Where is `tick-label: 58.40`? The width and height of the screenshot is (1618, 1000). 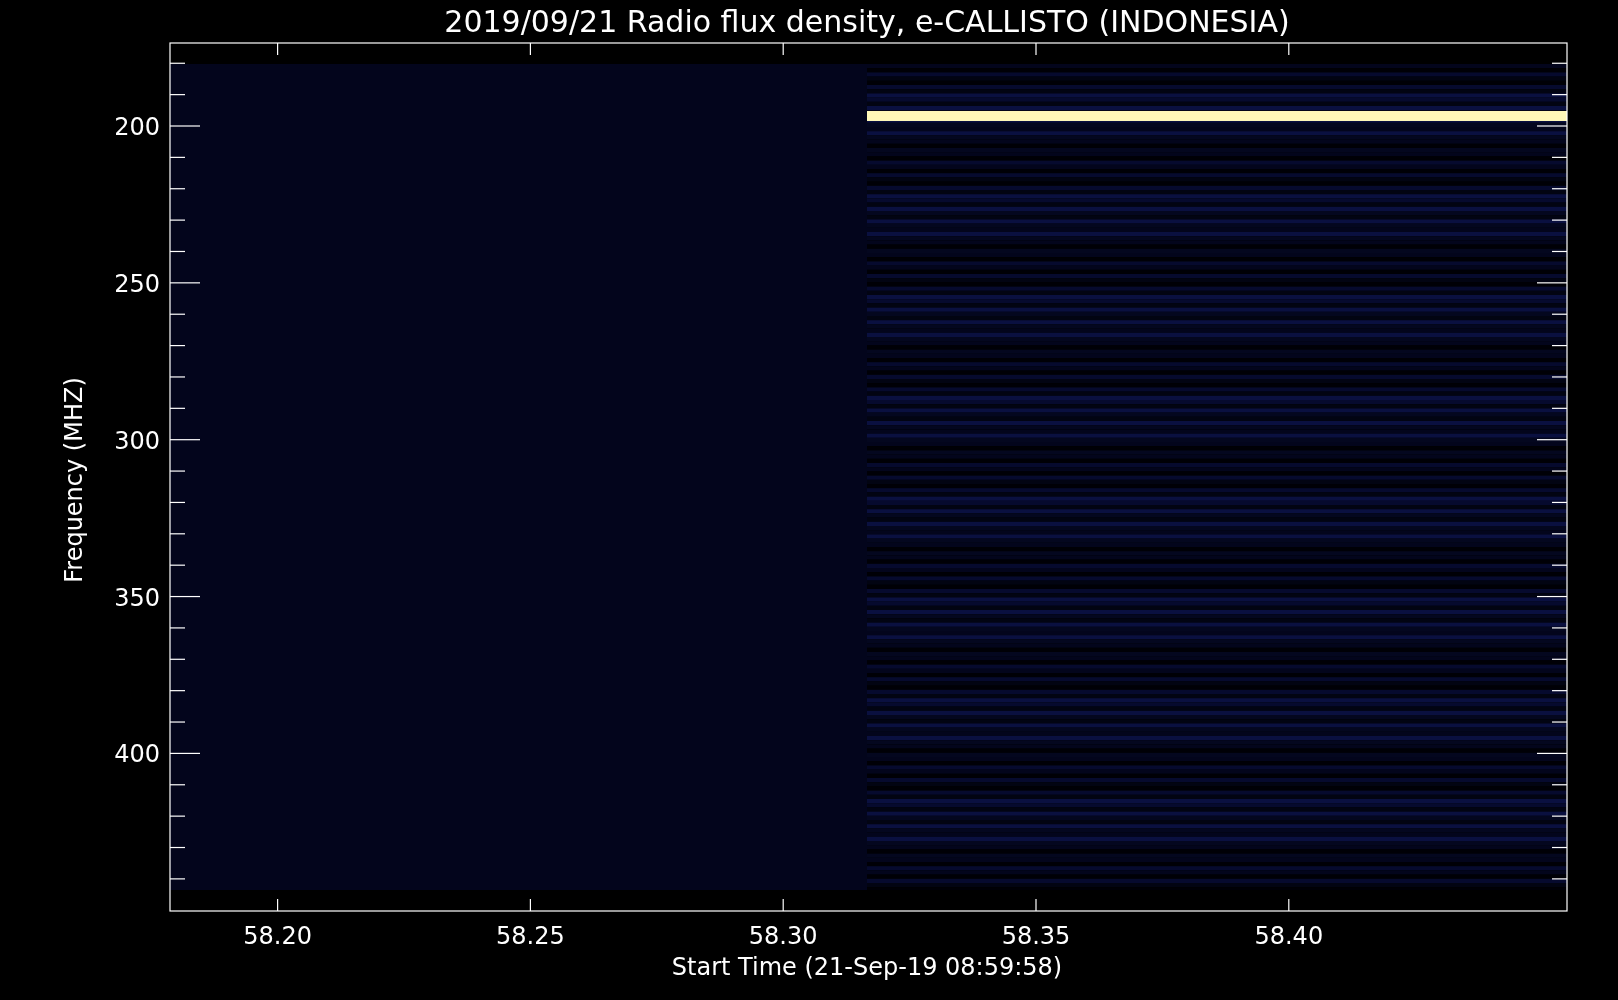 tick-label: 58.40 is located at coordinates (1289, 936).